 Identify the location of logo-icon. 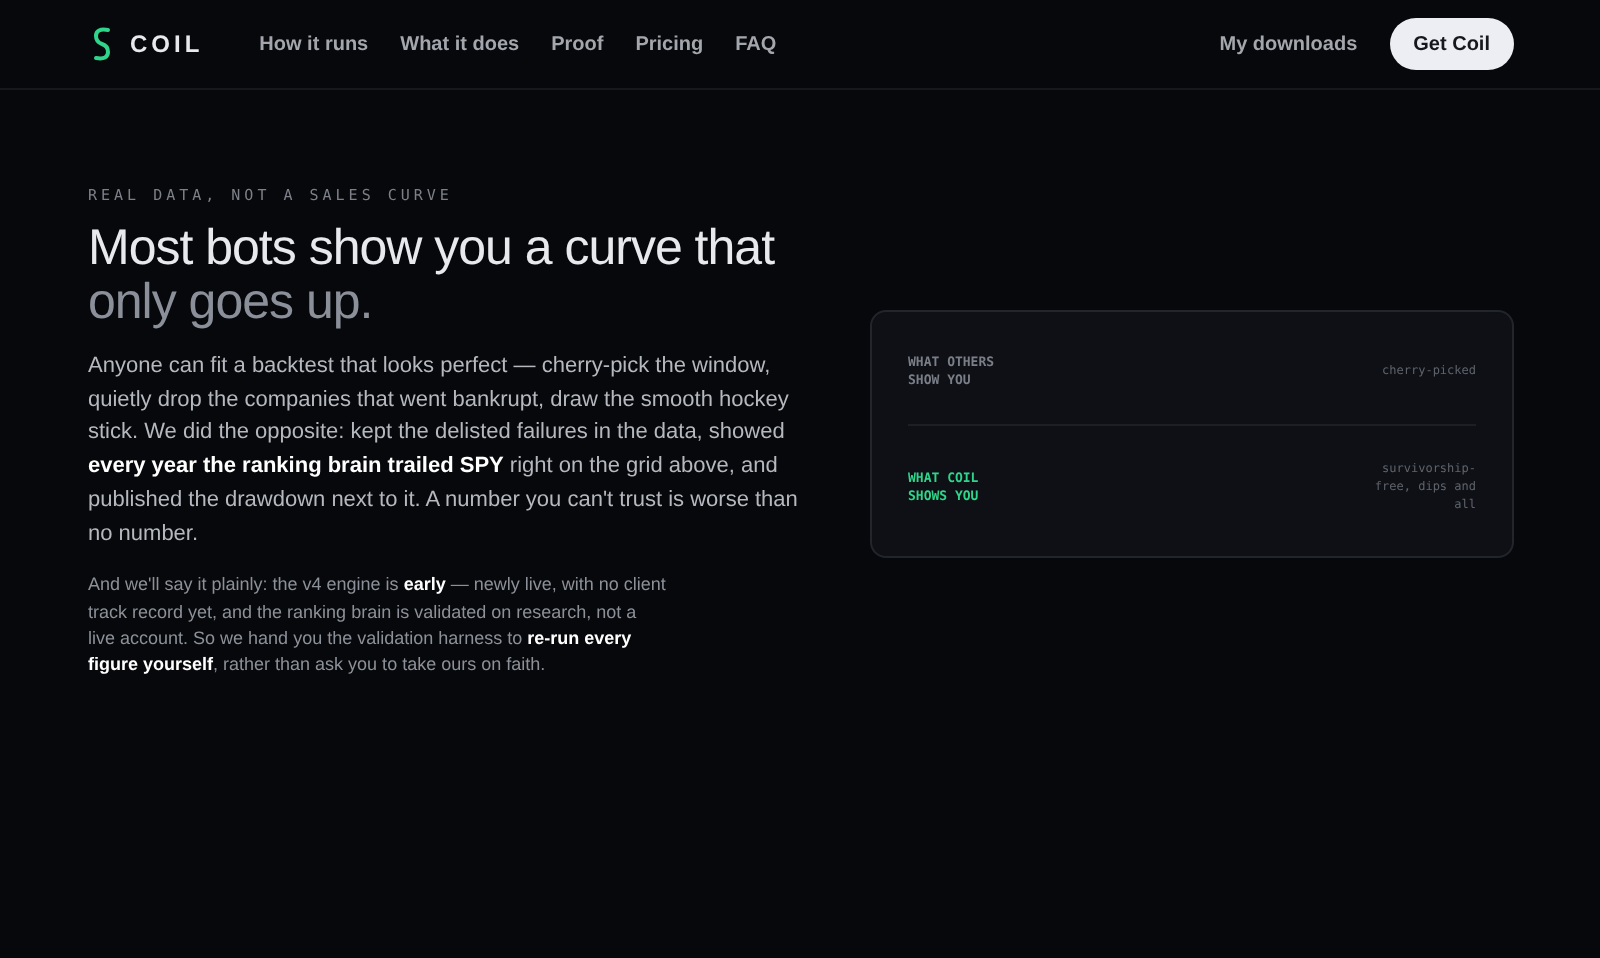
(102, 44).